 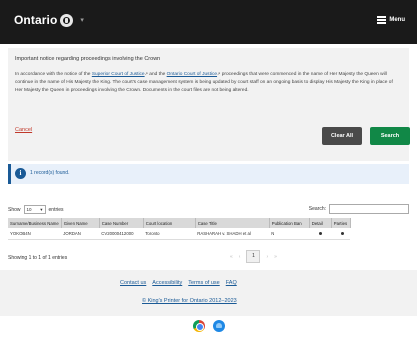 I want to click on pagination: « ‹ 1 › », so click(x=253, y=256).